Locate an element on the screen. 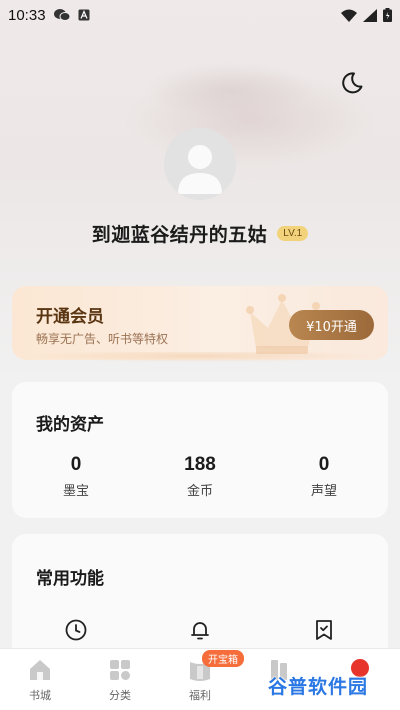 Image resolution: width=400 pixels, height=710 pixels. asset-label: 墨宝 is located at coordinates (75, 491).